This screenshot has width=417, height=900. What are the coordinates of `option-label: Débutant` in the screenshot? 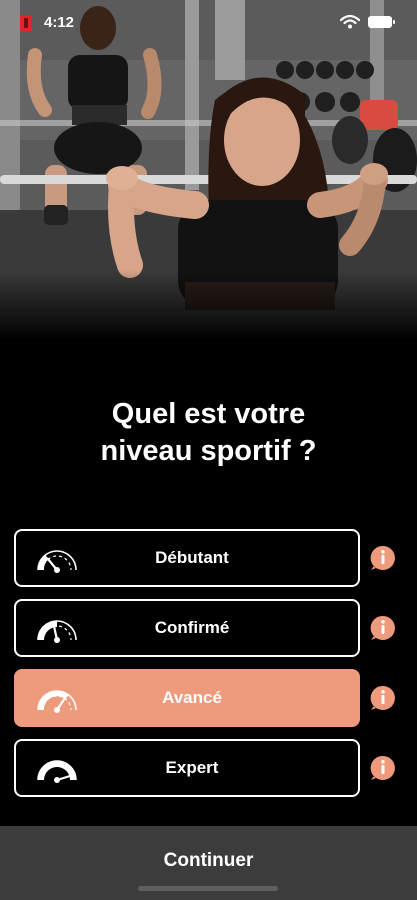 It's located at (192, 557).